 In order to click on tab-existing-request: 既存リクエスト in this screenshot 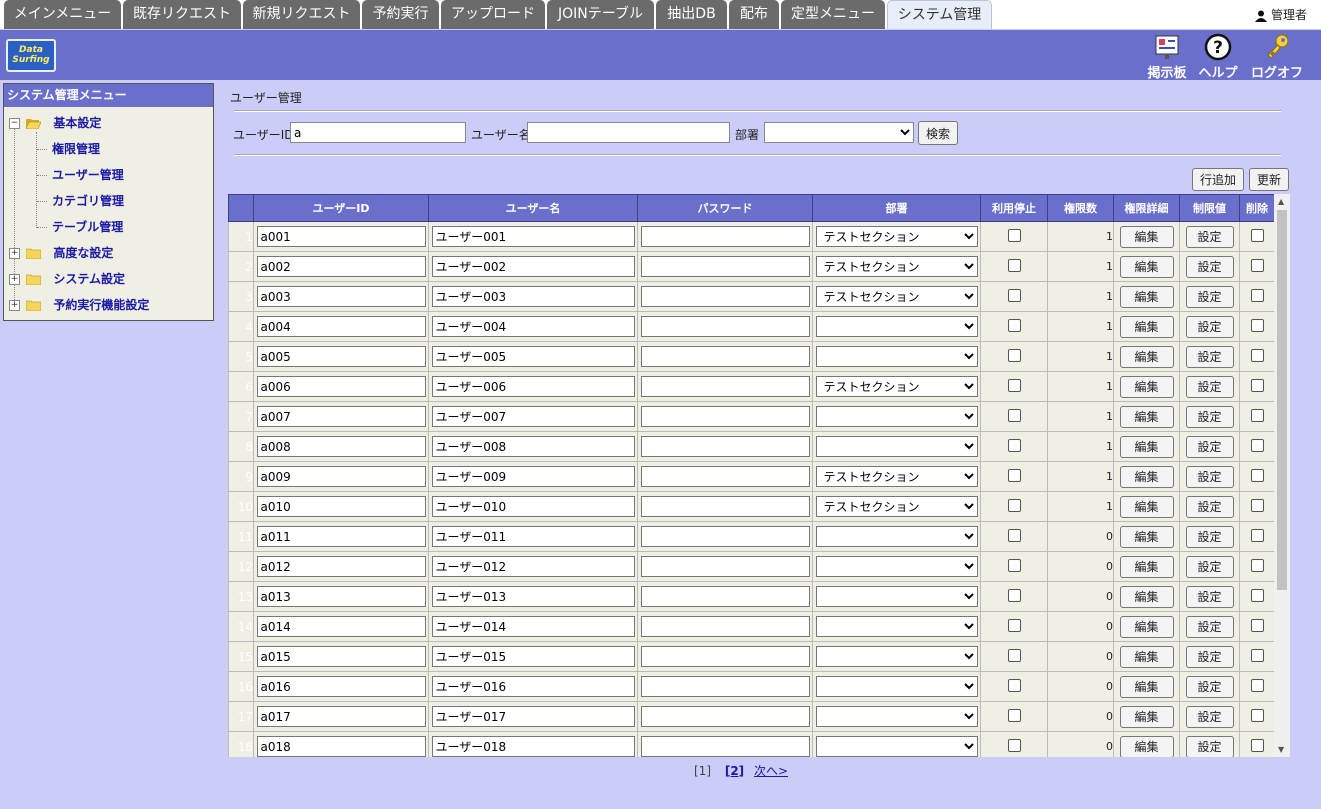, I will do `click(182, 14)`.